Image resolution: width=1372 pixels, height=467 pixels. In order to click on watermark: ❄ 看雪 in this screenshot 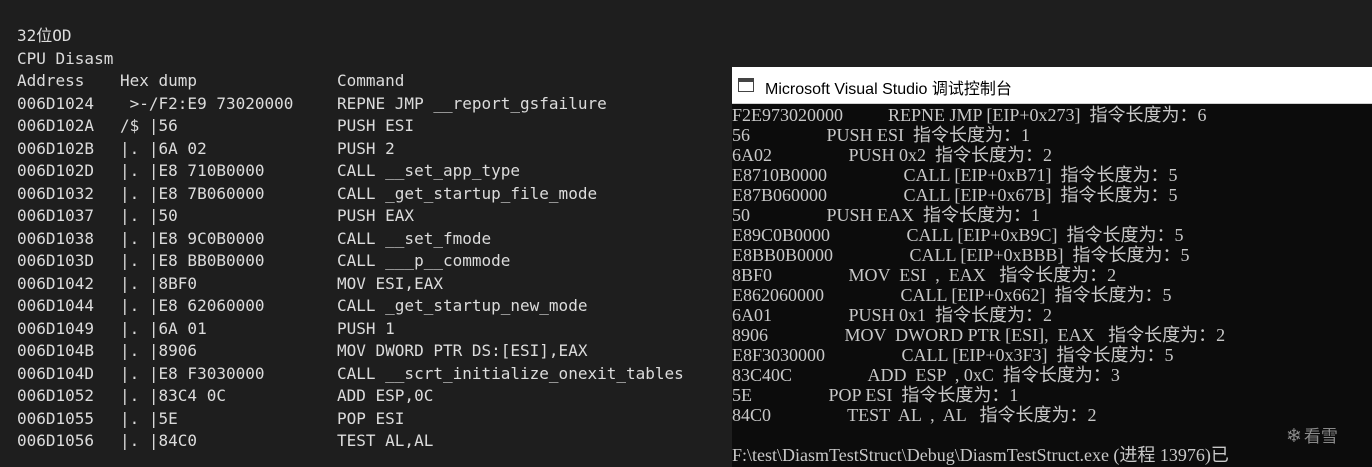, I will do `click(1312, 434)`.